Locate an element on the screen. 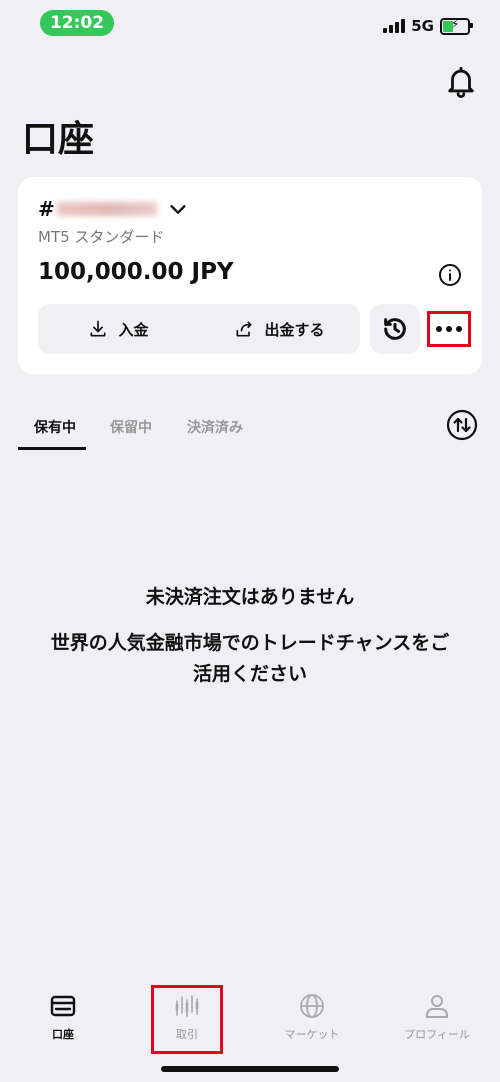  nav-item-market: マーケット is located at coordinates (312, 1017).